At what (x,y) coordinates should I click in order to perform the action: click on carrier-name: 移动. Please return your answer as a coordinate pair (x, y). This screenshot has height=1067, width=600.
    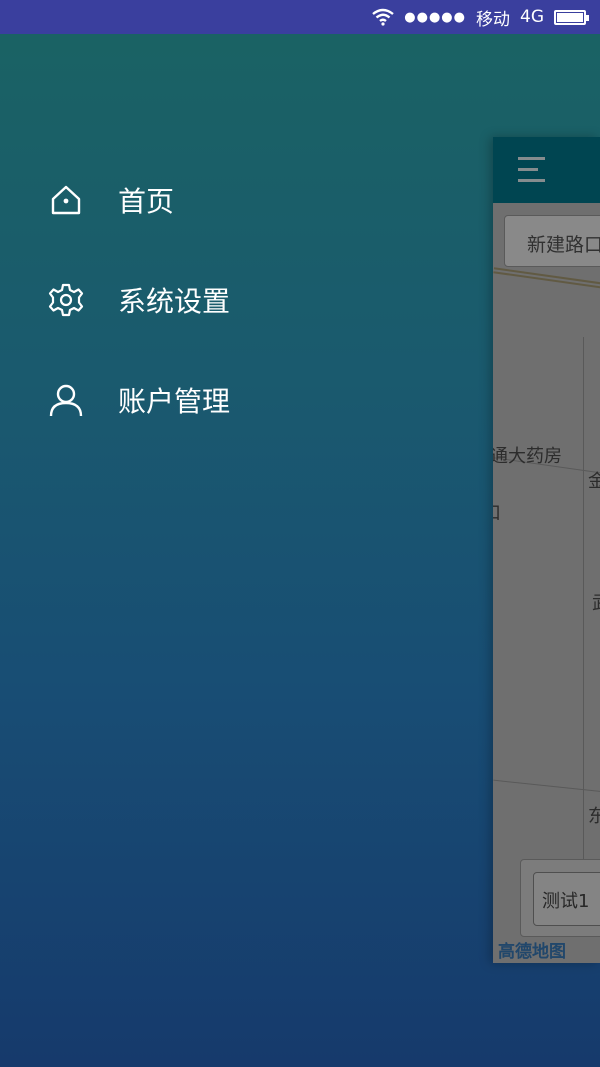
    Looking at the image, I should click on (493, 19).